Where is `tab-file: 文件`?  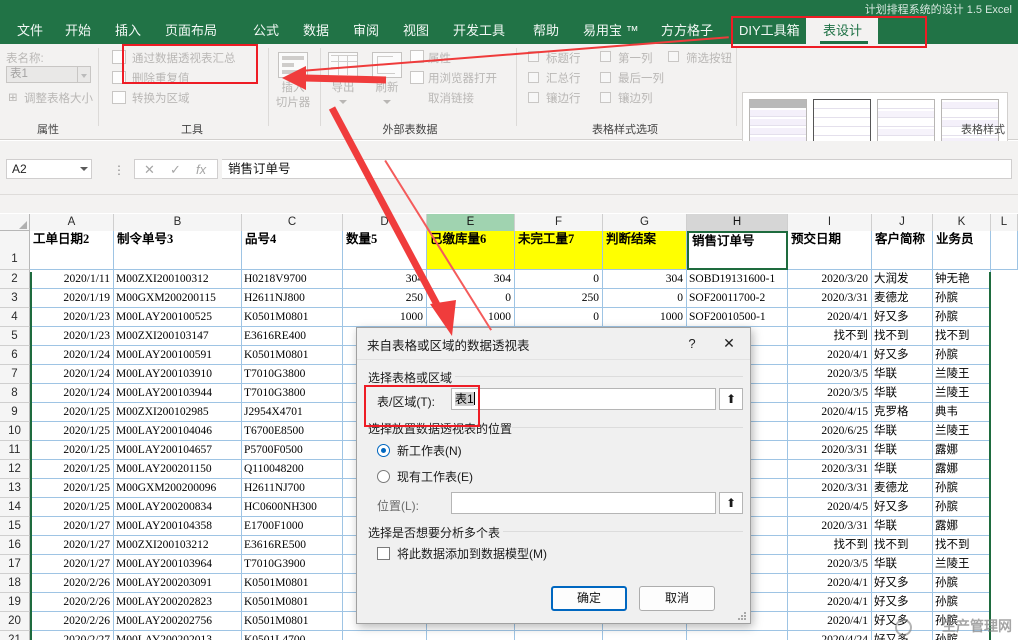
tab-file: 文件 is located at coordinates (30, 31).